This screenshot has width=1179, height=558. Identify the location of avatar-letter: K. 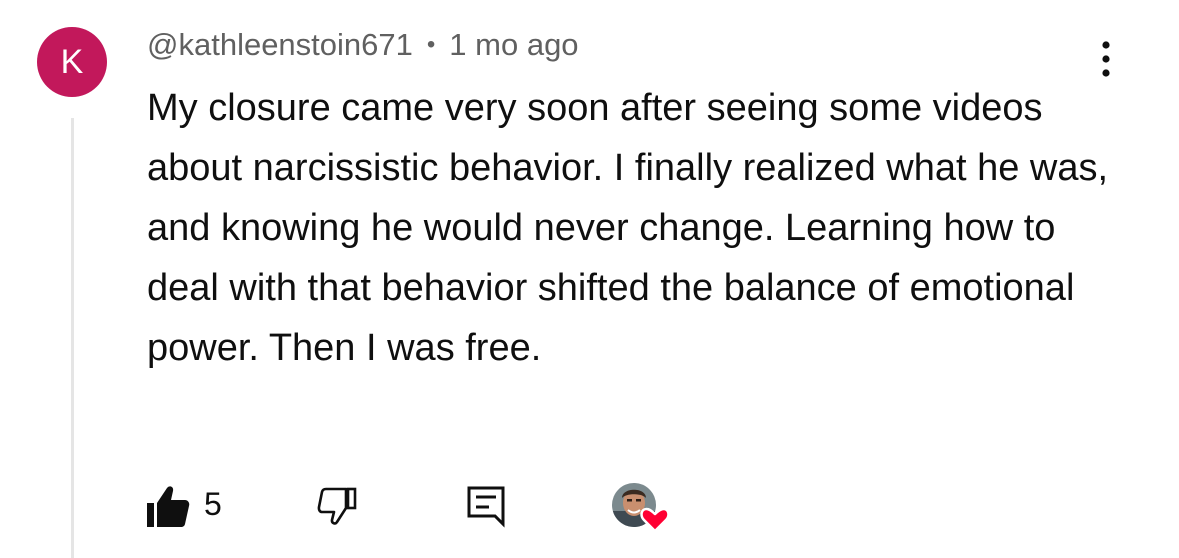
(72, 62).